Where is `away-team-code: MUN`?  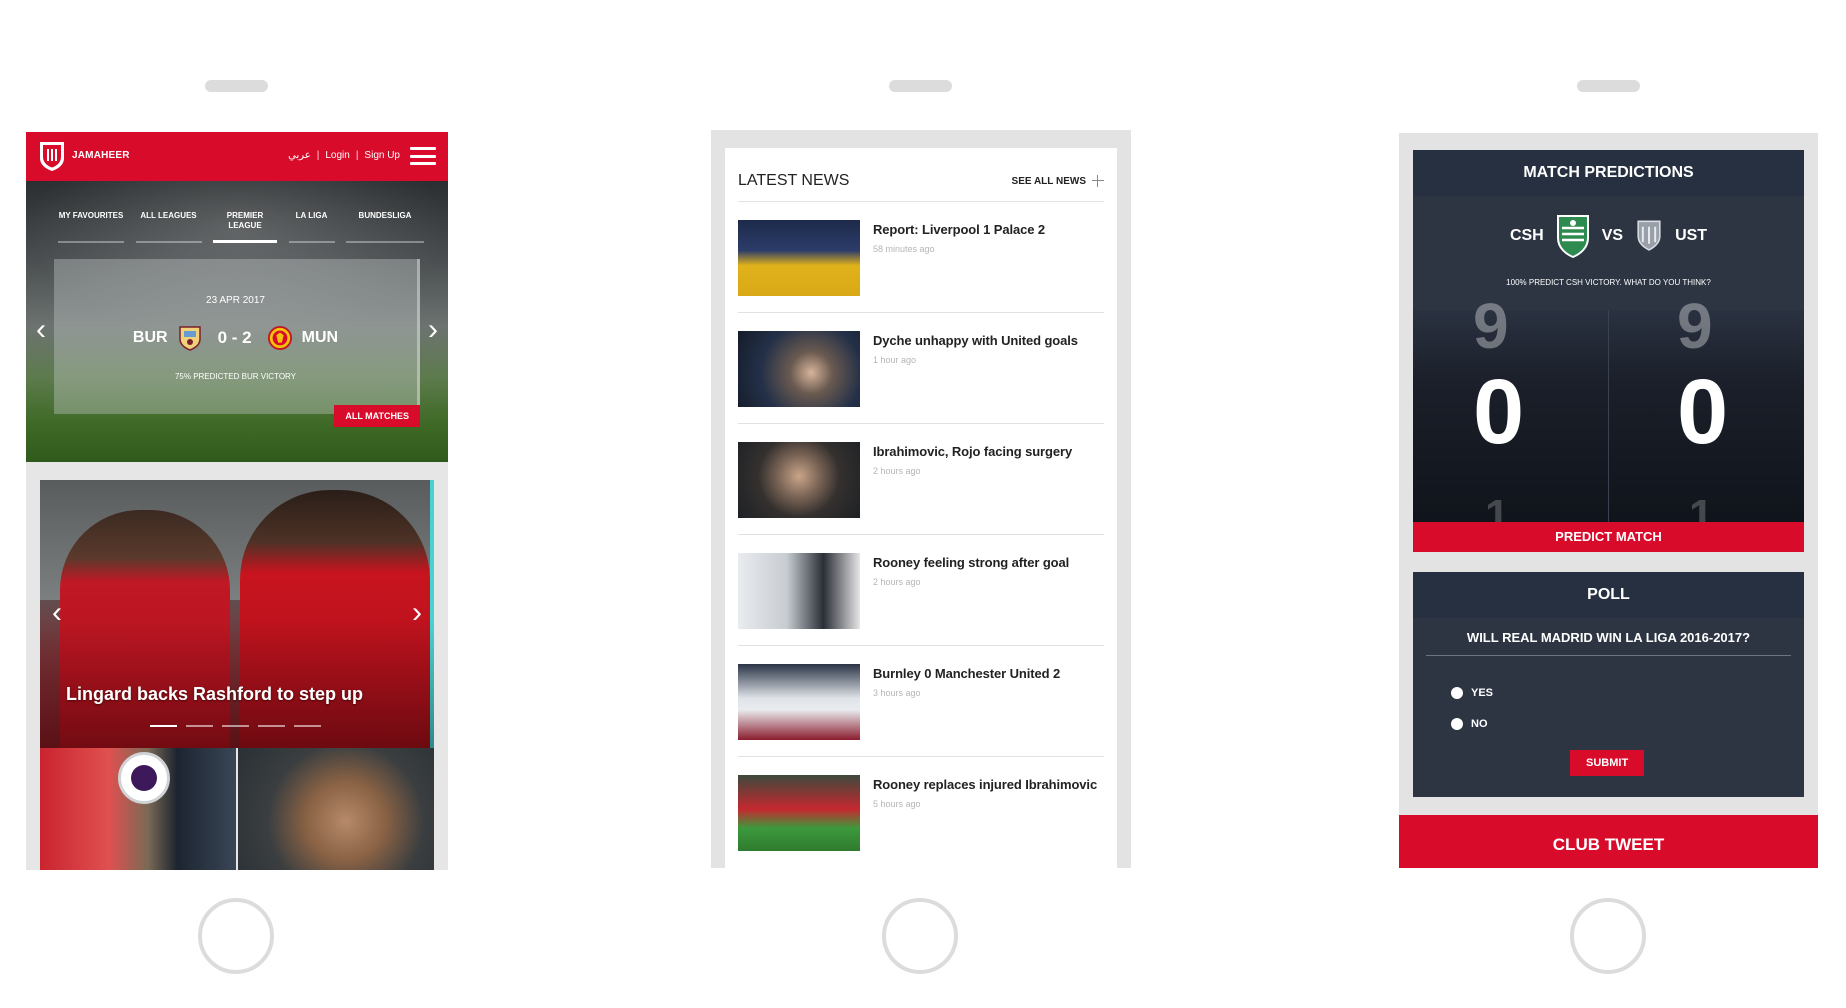
away-team-code: MUN is located at coordinates (320, 337).